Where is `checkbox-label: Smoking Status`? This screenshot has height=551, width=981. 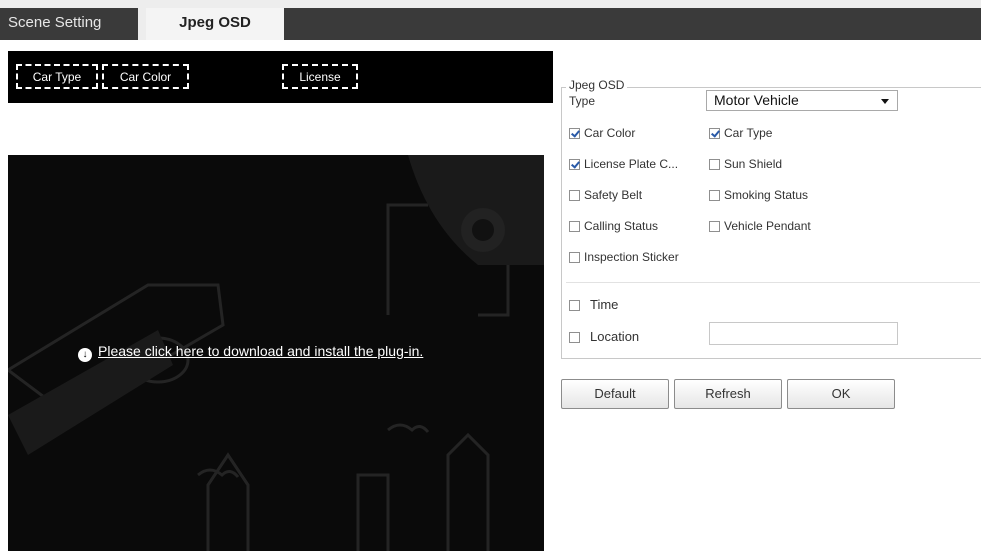 checkbox-label: Smoking Status is located at coordinates (766, 195).